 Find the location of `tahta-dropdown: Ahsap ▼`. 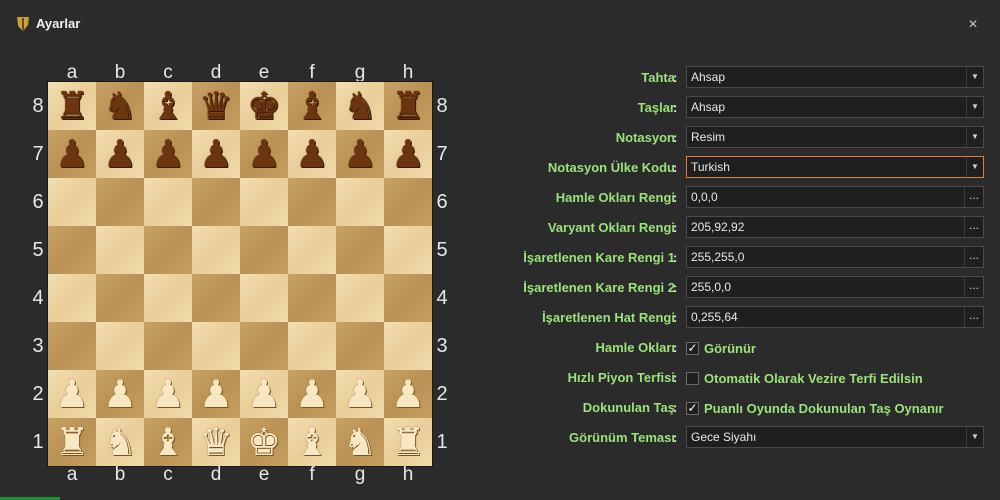

tahta-dropdown: Ahsap ▼ is located at coordinates (835, 77).